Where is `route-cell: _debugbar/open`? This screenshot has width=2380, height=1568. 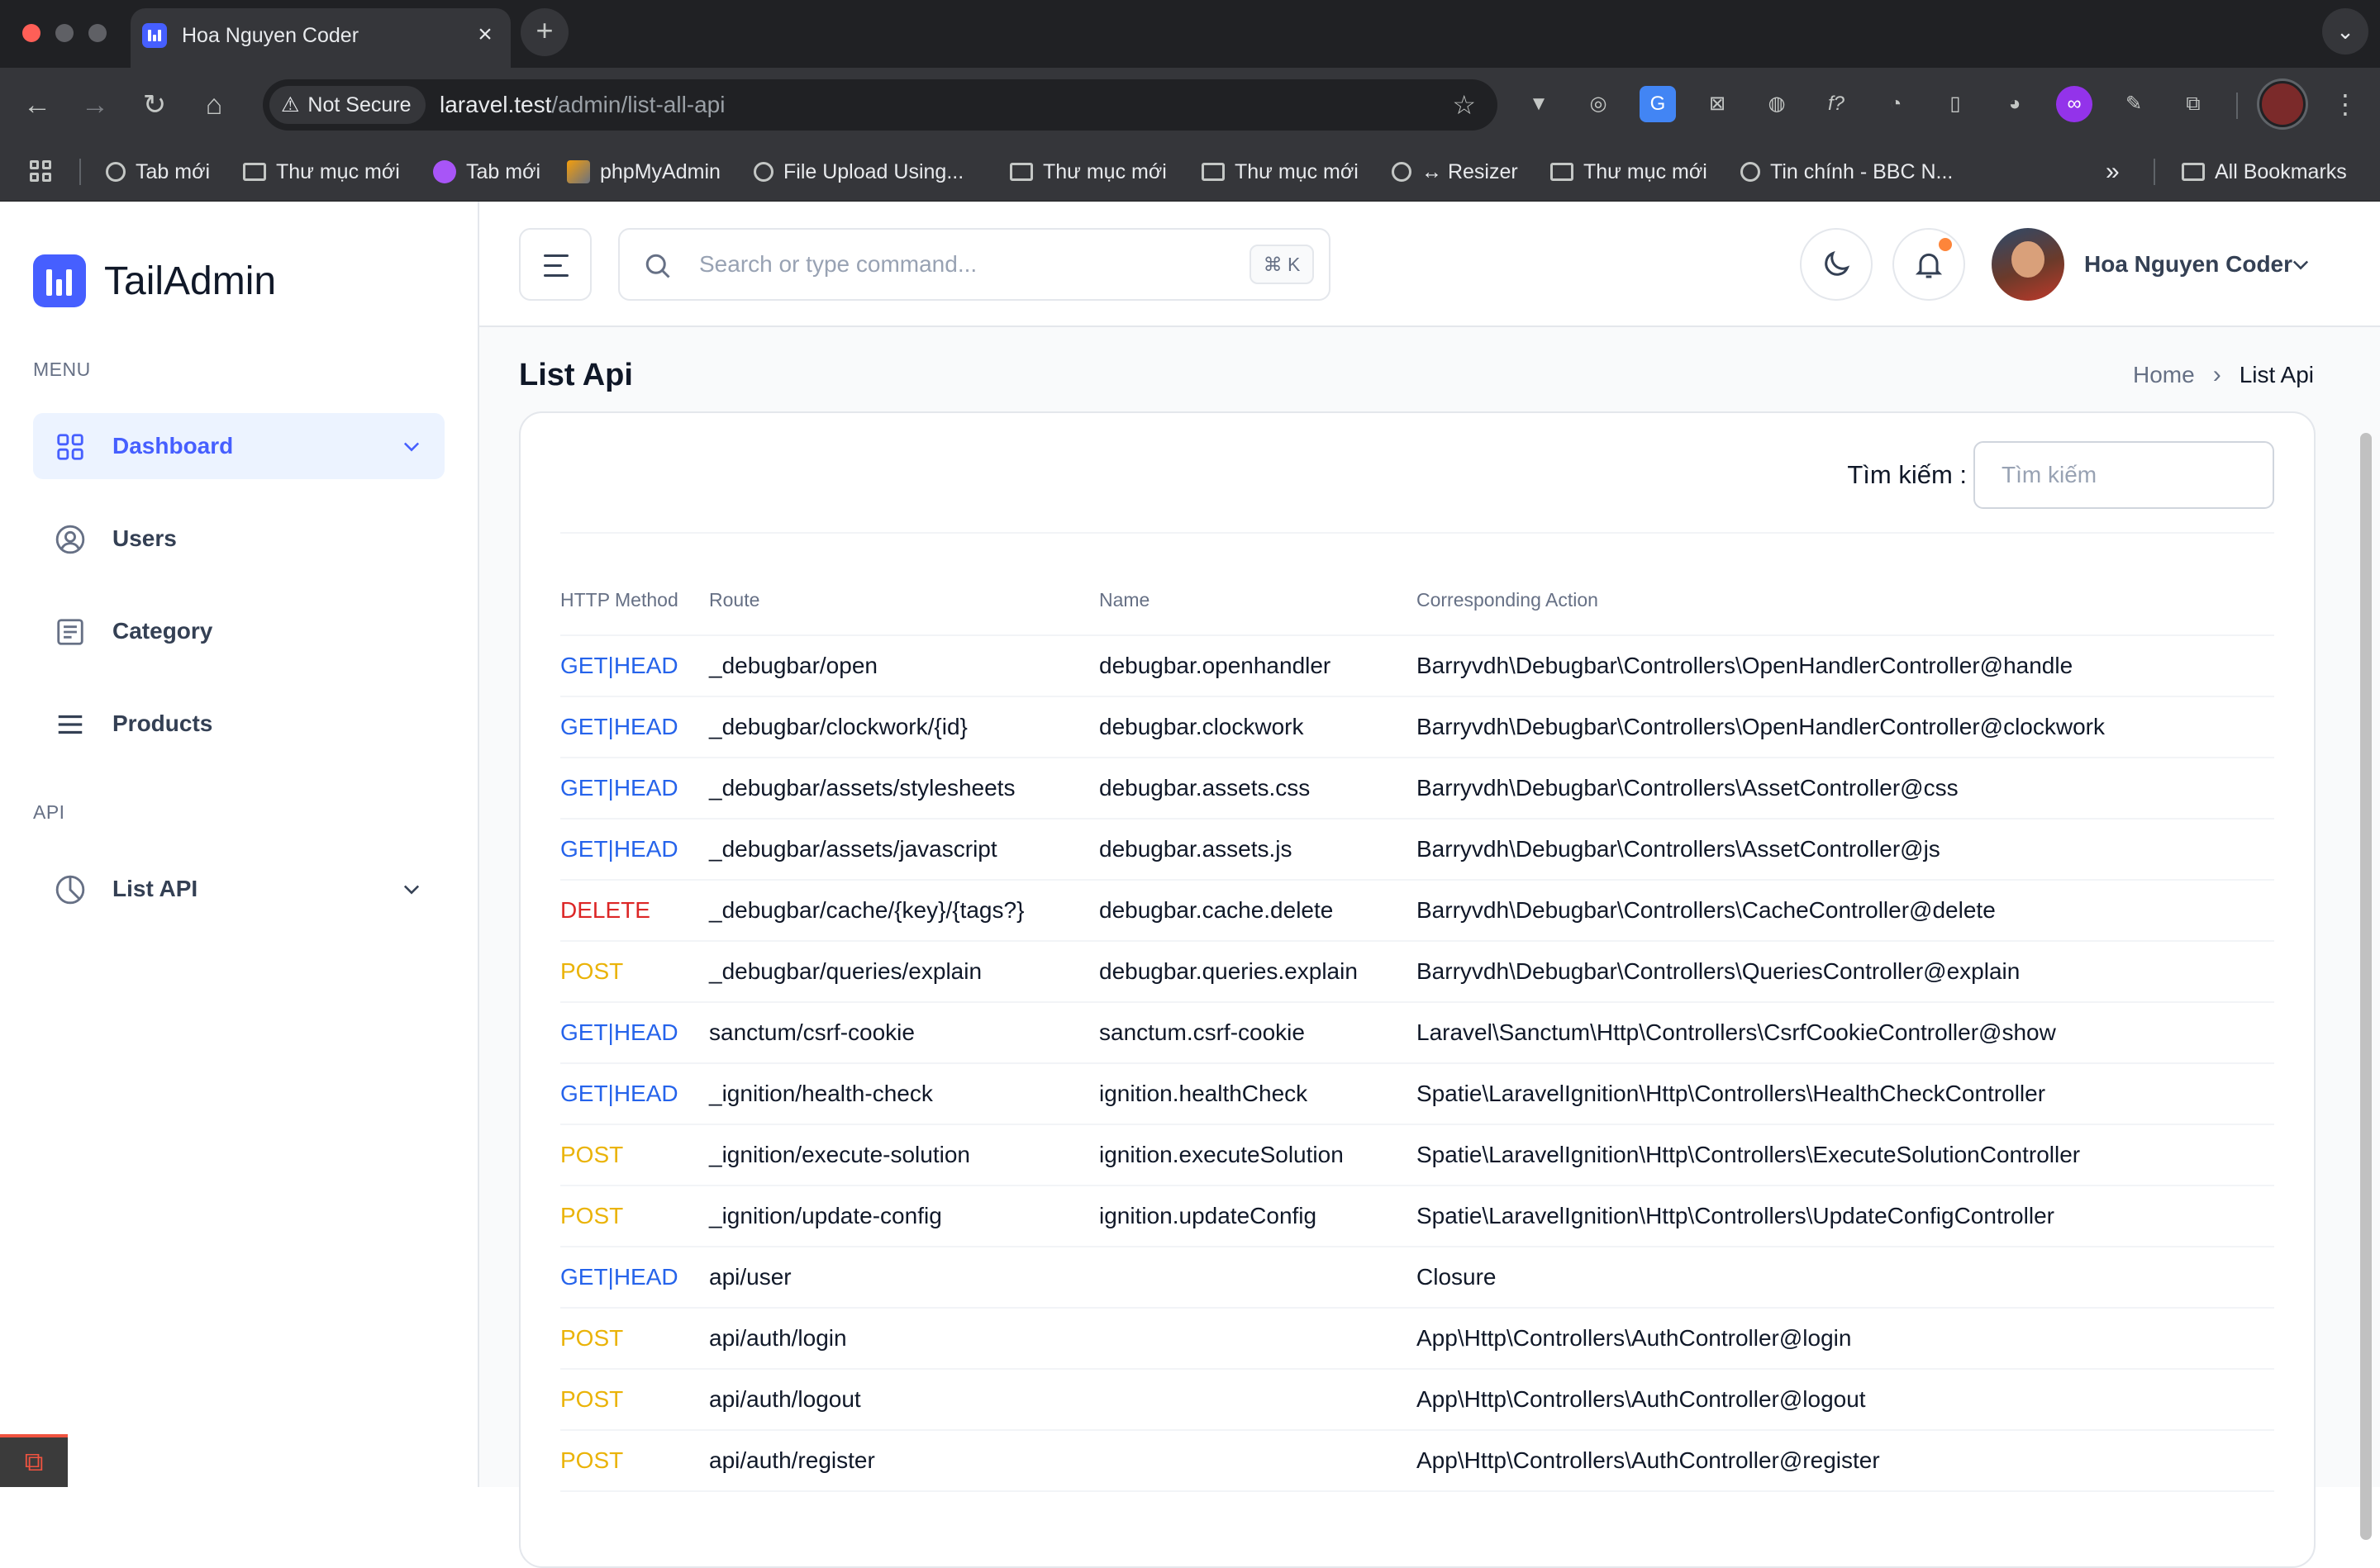
route-cell: _debugbar/open is located at coordinates (793, 666).